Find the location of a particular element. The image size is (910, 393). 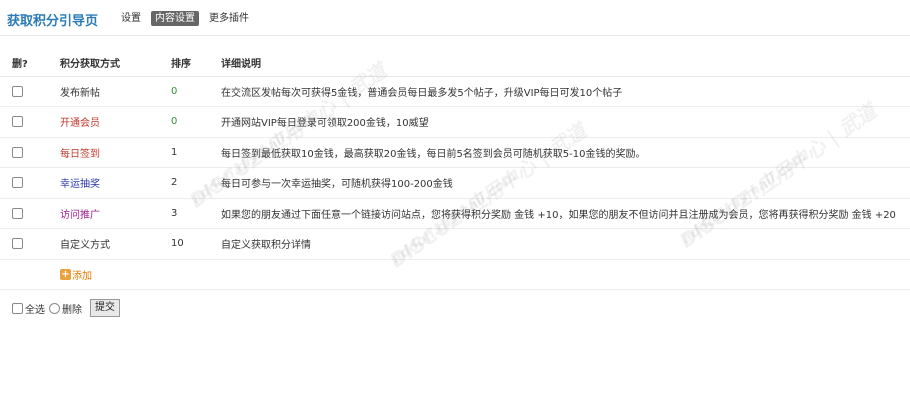

add-label: 添加 is located at coordinates (82, 276).